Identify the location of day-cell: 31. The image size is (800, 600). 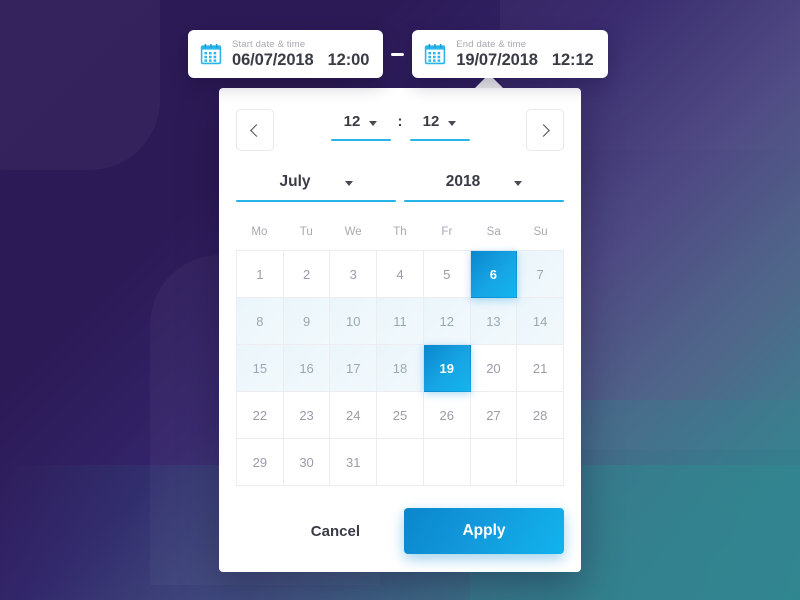
(354, 462).